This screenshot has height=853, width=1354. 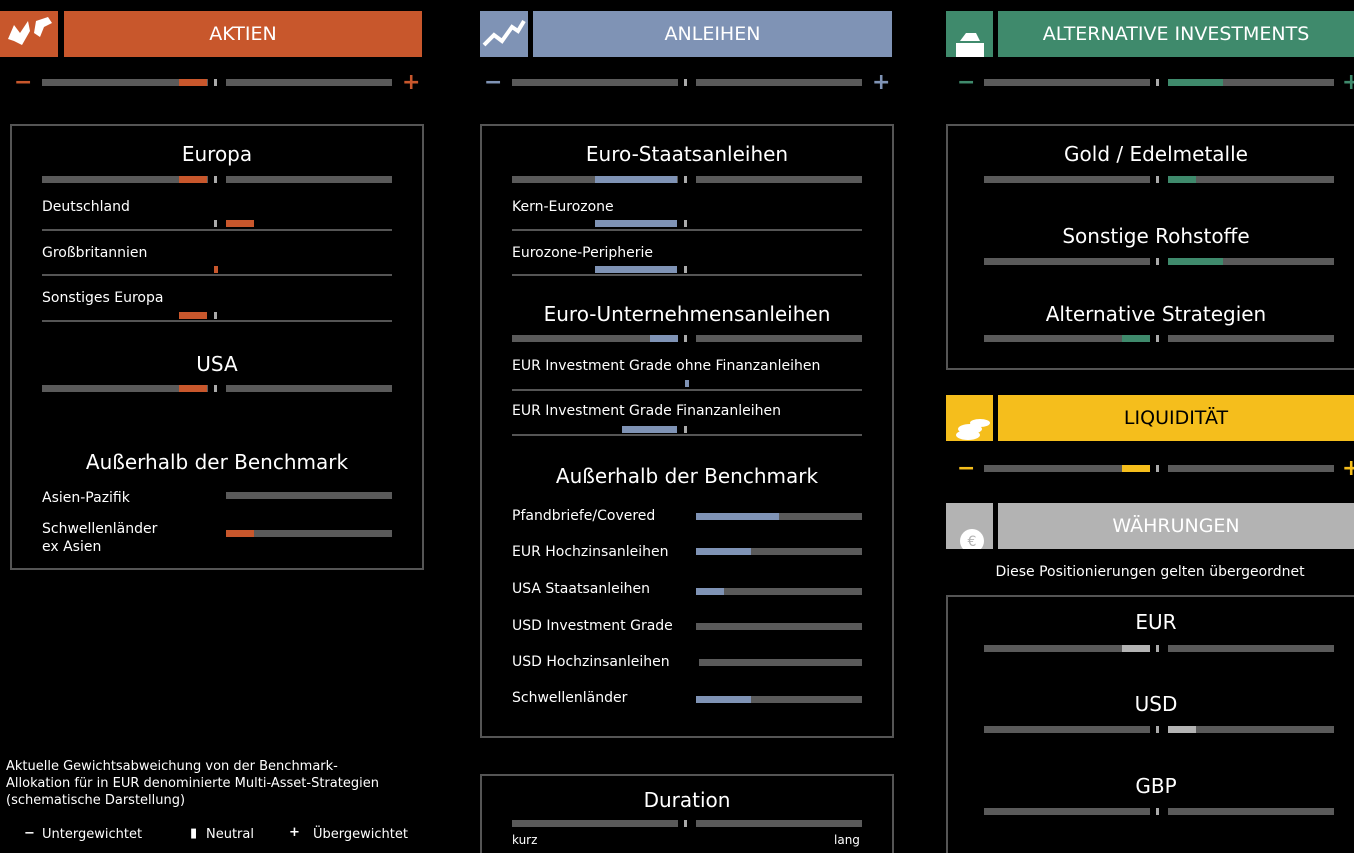 I want to click on aktien-minus-sign: −, so click(x=23, y=82).